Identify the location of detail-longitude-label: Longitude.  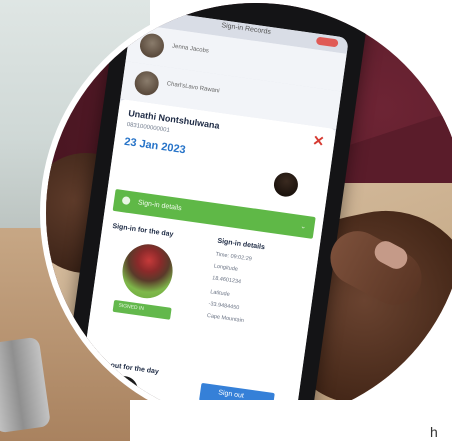
(226, 268).